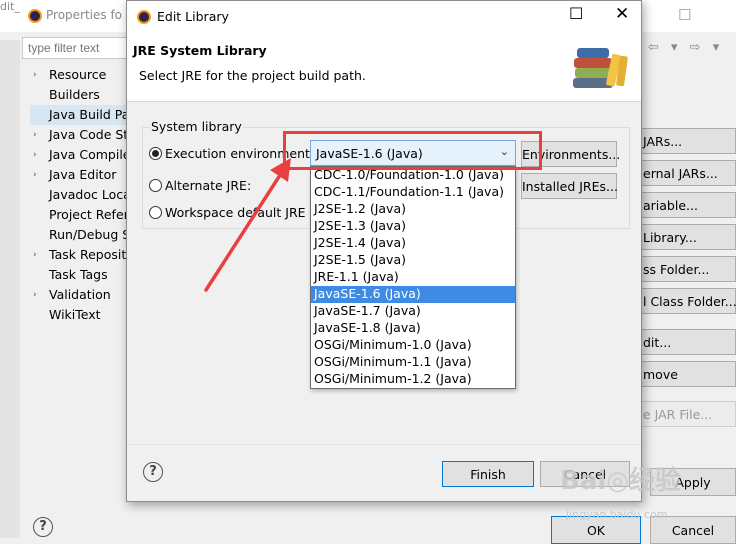  I want to click on tree-item: Java Build Pa, so click(85, 115).